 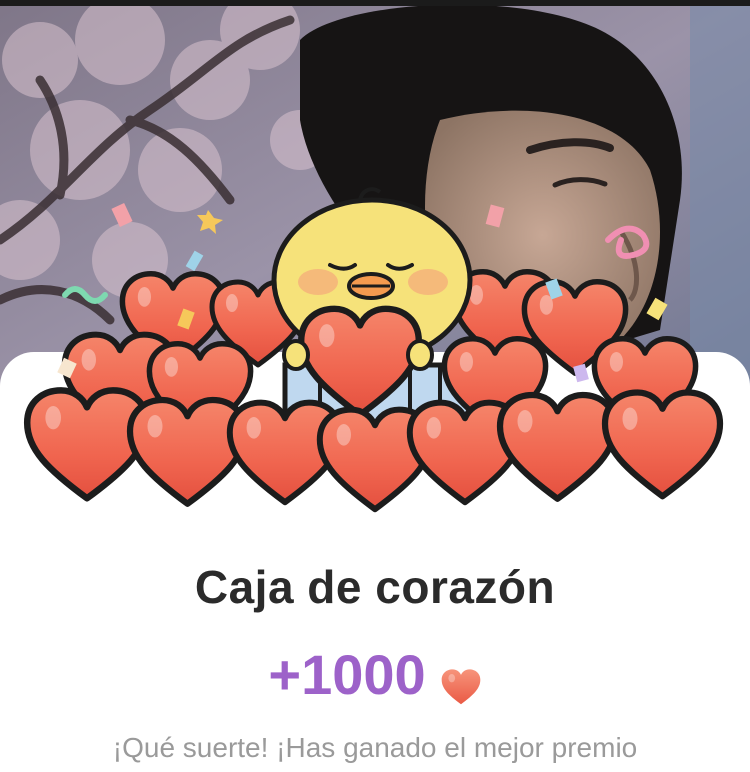 I want to click on reward-amount-row: +1000, so click(x=375, y=674).